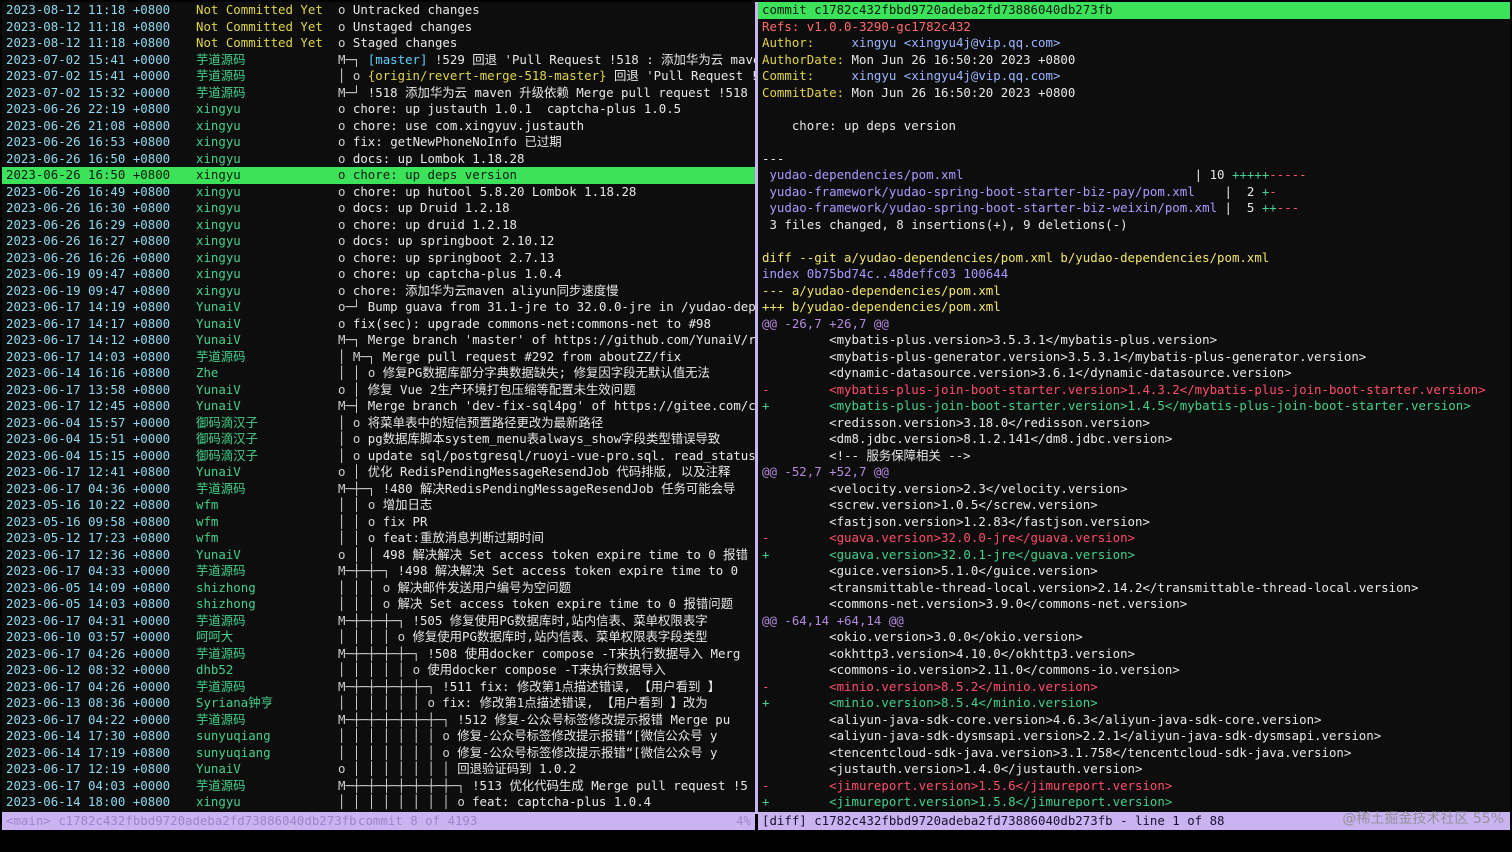  I want to click on commit-date: 2023-06-17 04:31 +0000, so click(88, 620).